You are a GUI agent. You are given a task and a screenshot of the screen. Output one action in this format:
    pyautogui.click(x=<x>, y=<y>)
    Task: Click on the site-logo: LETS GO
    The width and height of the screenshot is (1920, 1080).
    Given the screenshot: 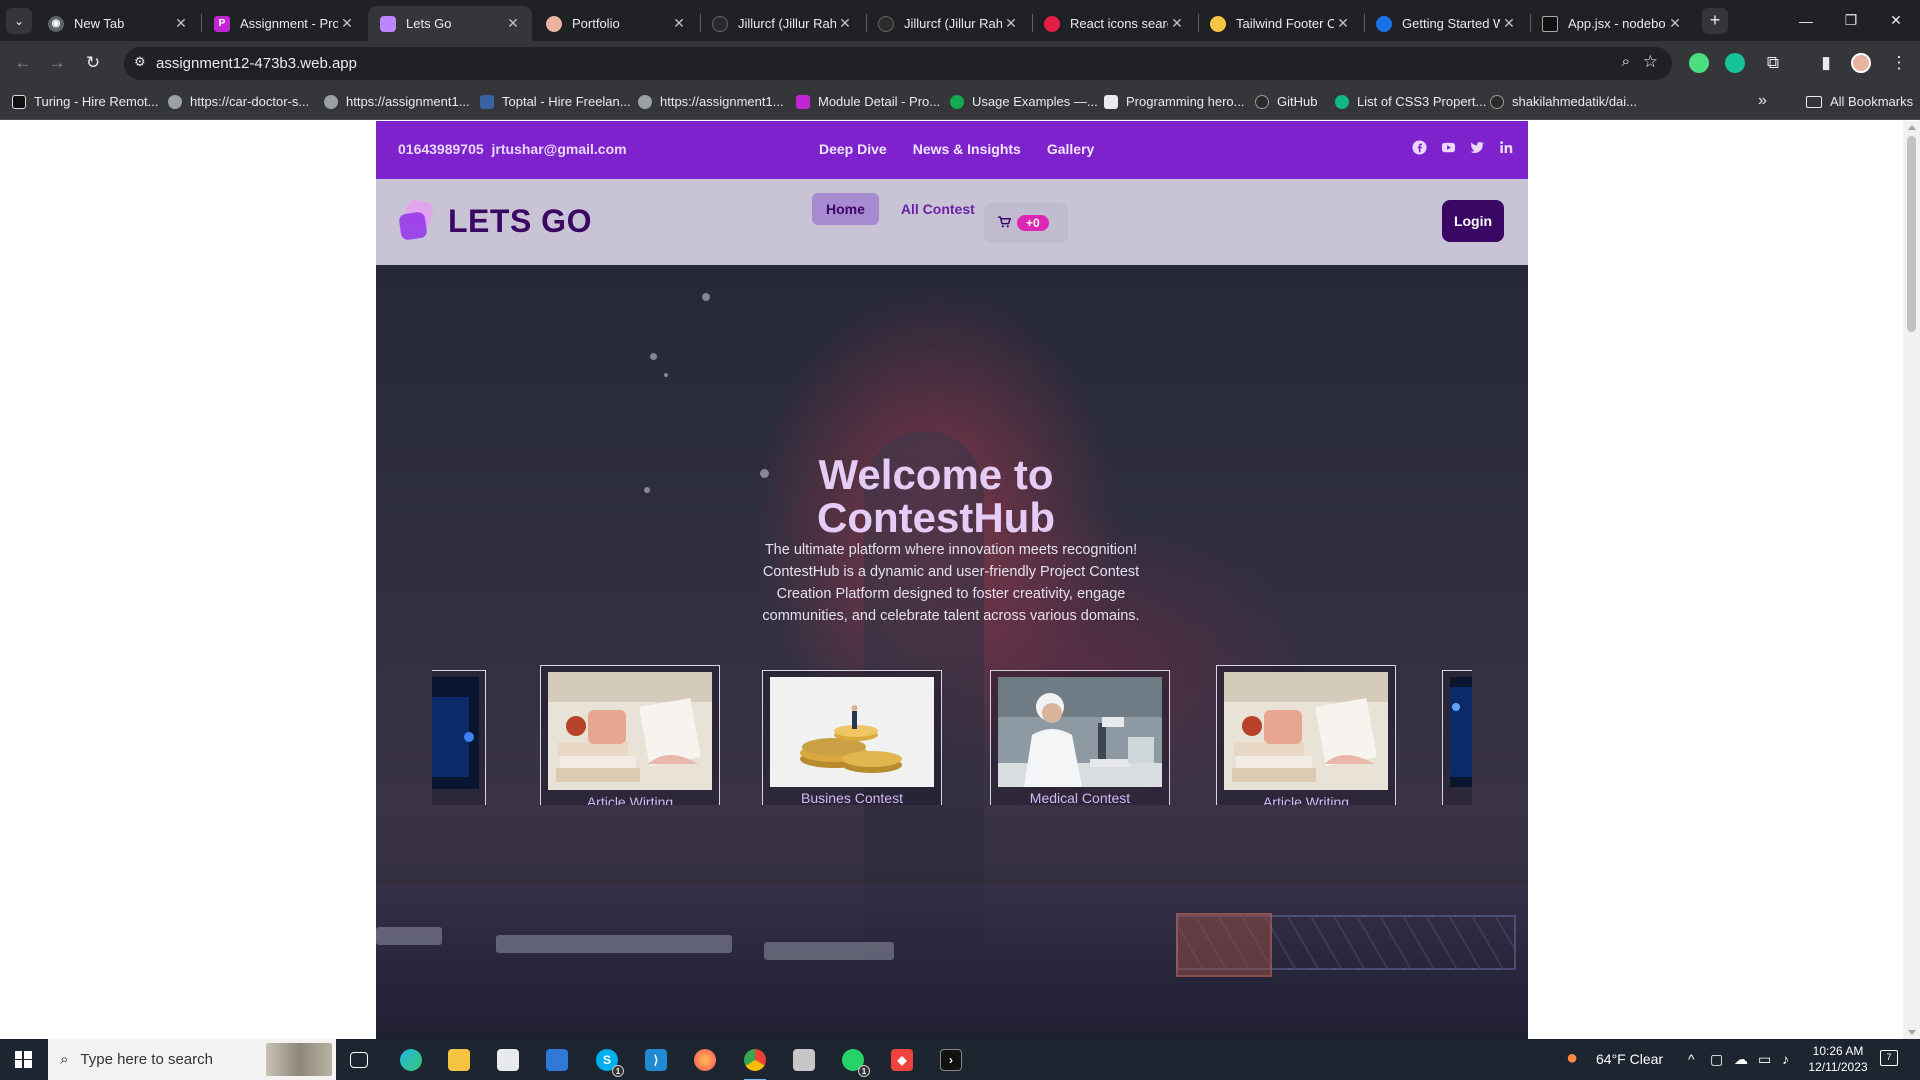 What is the action you would take?
    pyautogui.click(x=495, y=220)
    